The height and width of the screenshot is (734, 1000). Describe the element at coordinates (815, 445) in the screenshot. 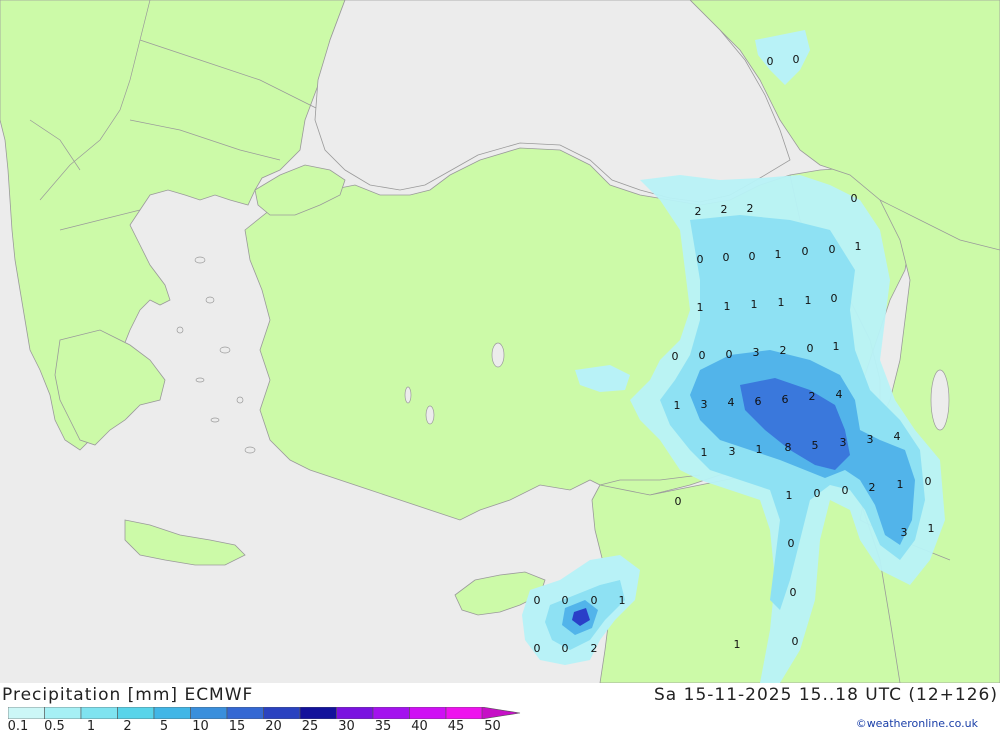

I see `value-label: 5` at that location.